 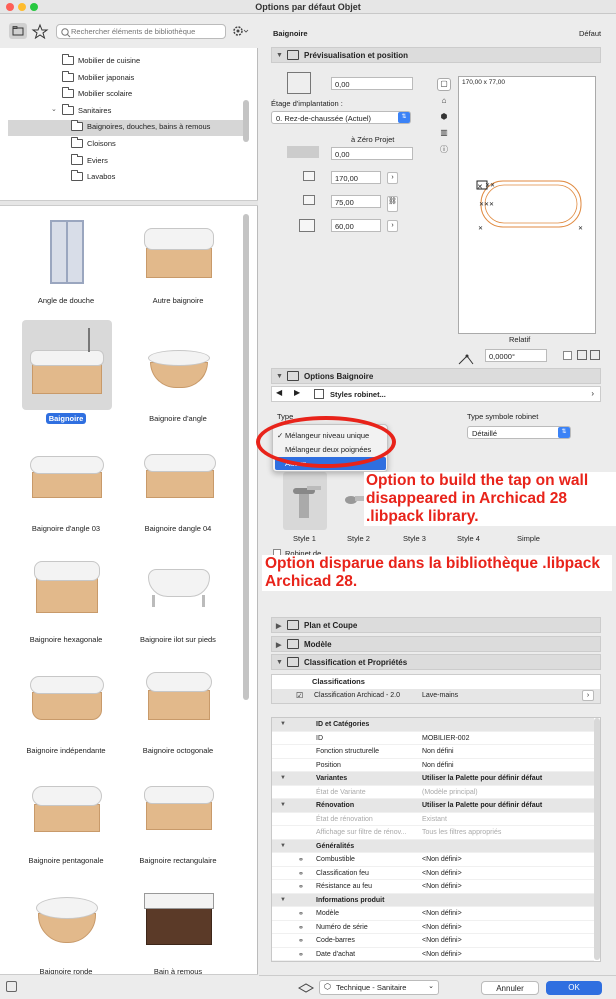 I want to click on property-row: ⚭ Combustible <Non défini>, so click(x=433, y=860).